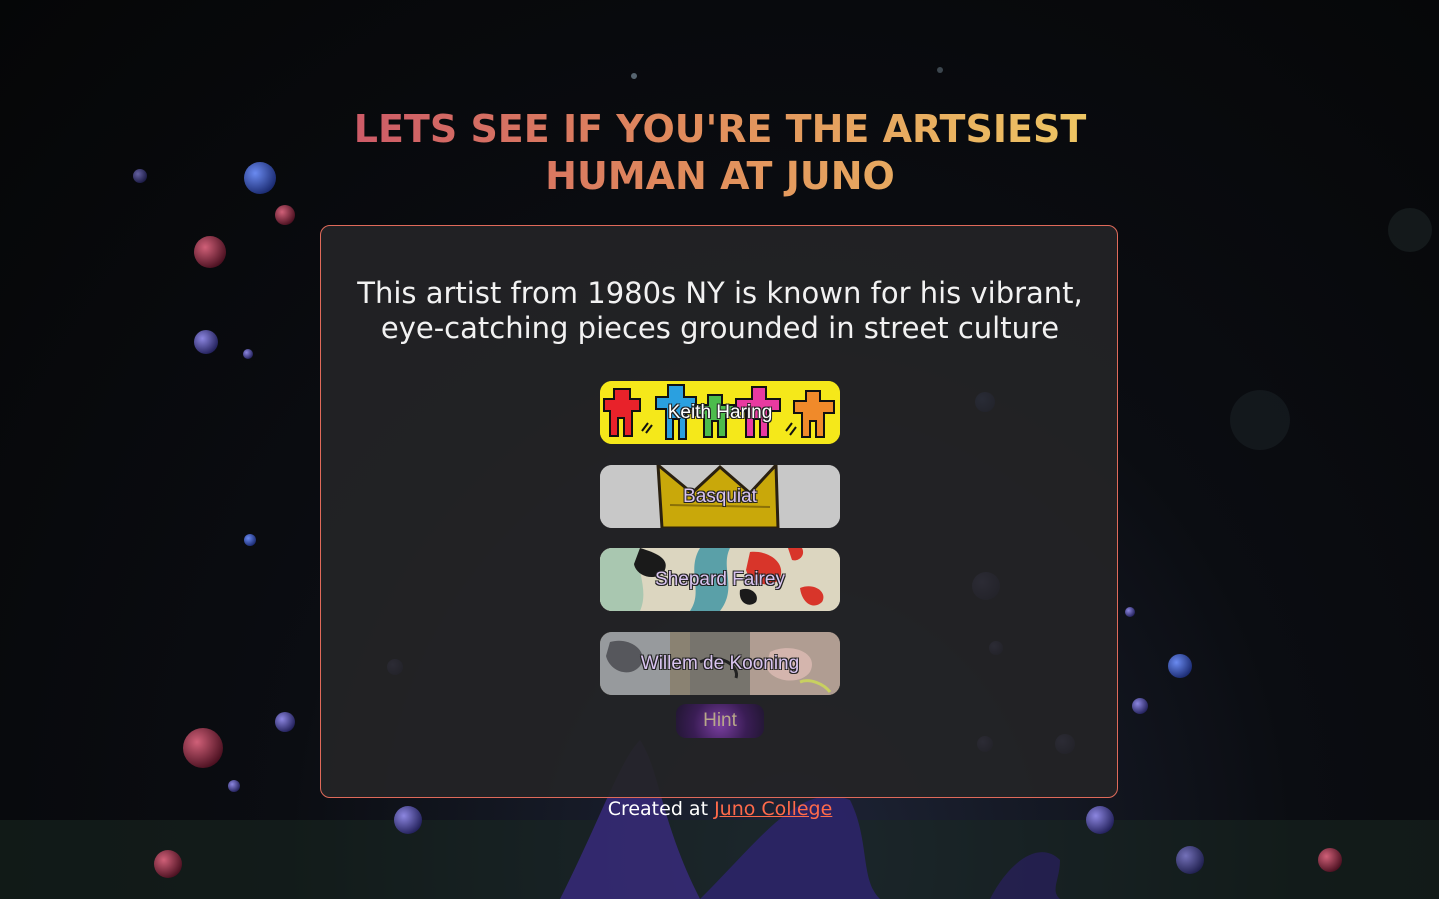 This screenshot has height=899, width=1439. I want to click on answer-label: Willem de Kooning, so click(720, 663).